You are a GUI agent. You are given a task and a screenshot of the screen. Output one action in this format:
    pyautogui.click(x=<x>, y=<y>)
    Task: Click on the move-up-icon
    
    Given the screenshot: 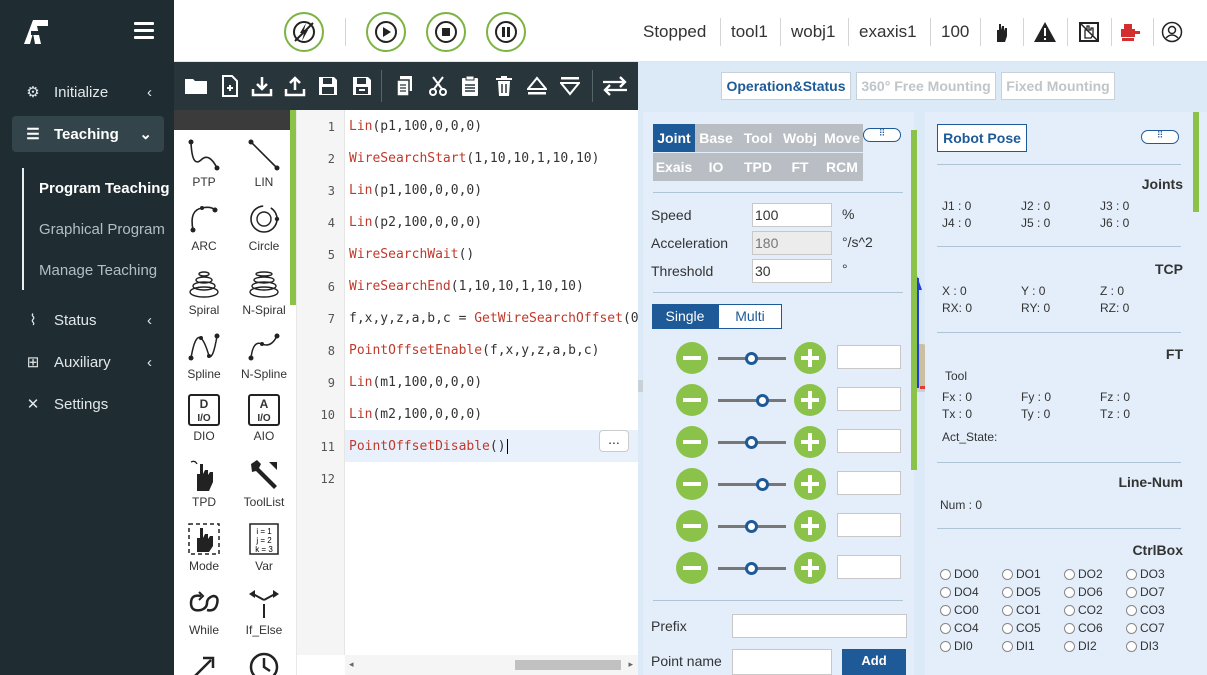 What is the action you would take?
    pyautogui.click(x=537, y=86)
    